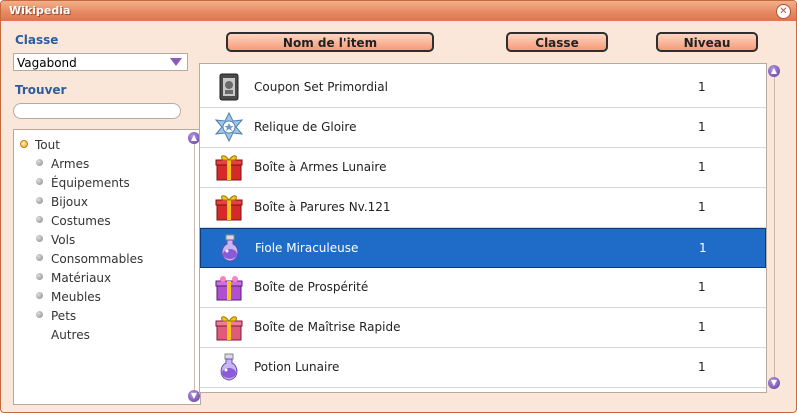  I want to click on list-item: Coupon Set Primordial 1, so click(483, 88).